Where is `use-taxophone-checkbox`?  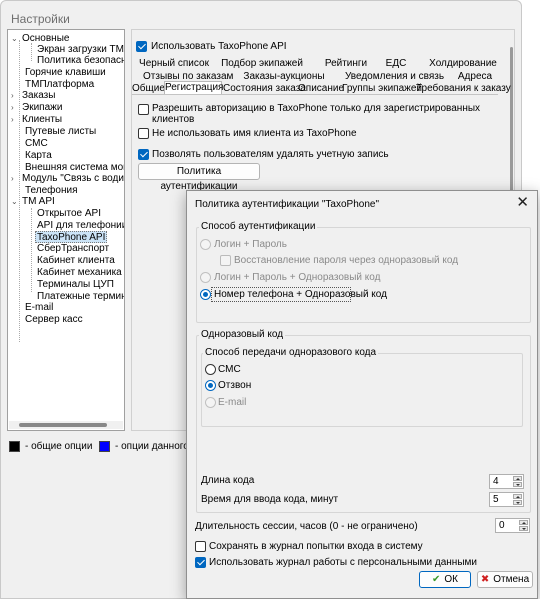 use-taxophone-checkbox is located at coordinates (141, 46).